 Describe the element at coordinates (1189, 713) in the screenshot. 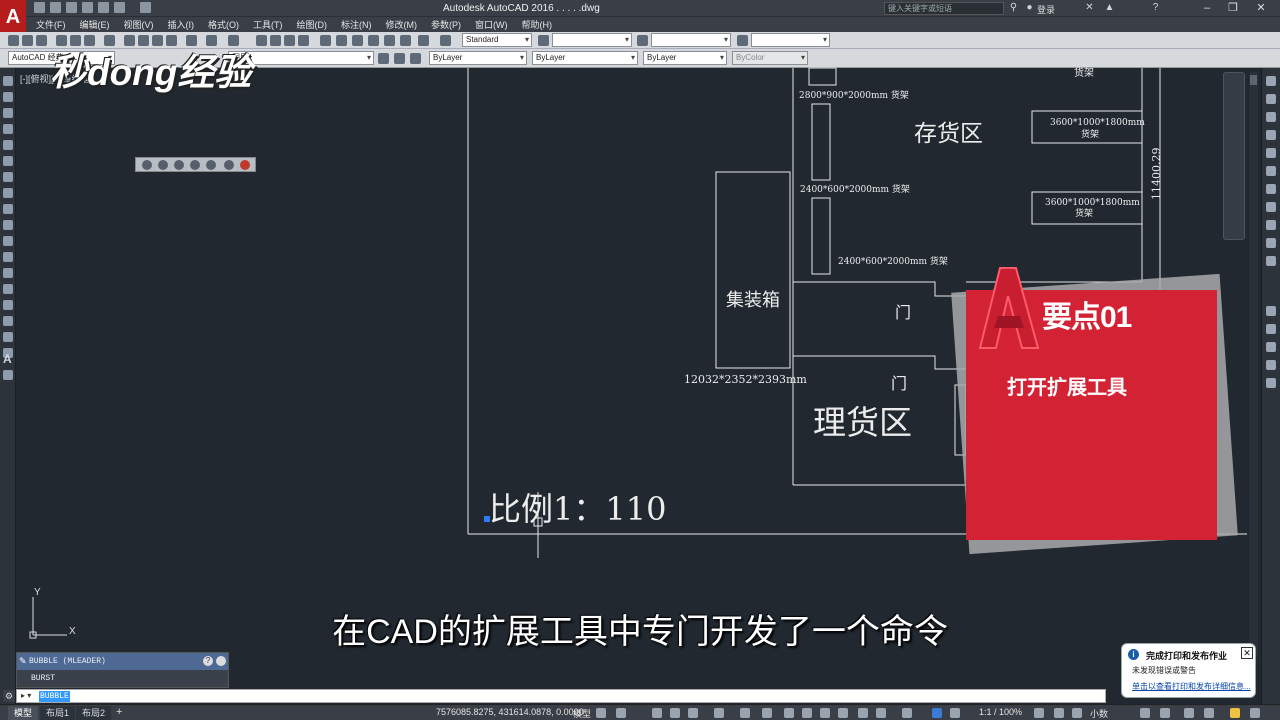

I see `isolate-objects-icon` at that location.